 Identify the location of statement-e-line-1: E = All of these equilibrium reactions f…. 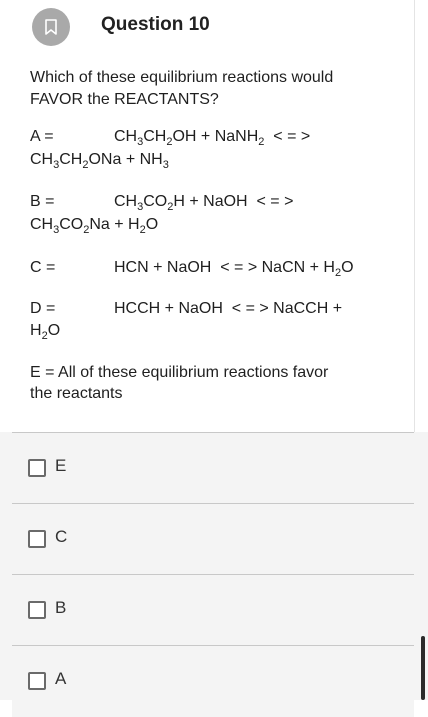
(179, 372).